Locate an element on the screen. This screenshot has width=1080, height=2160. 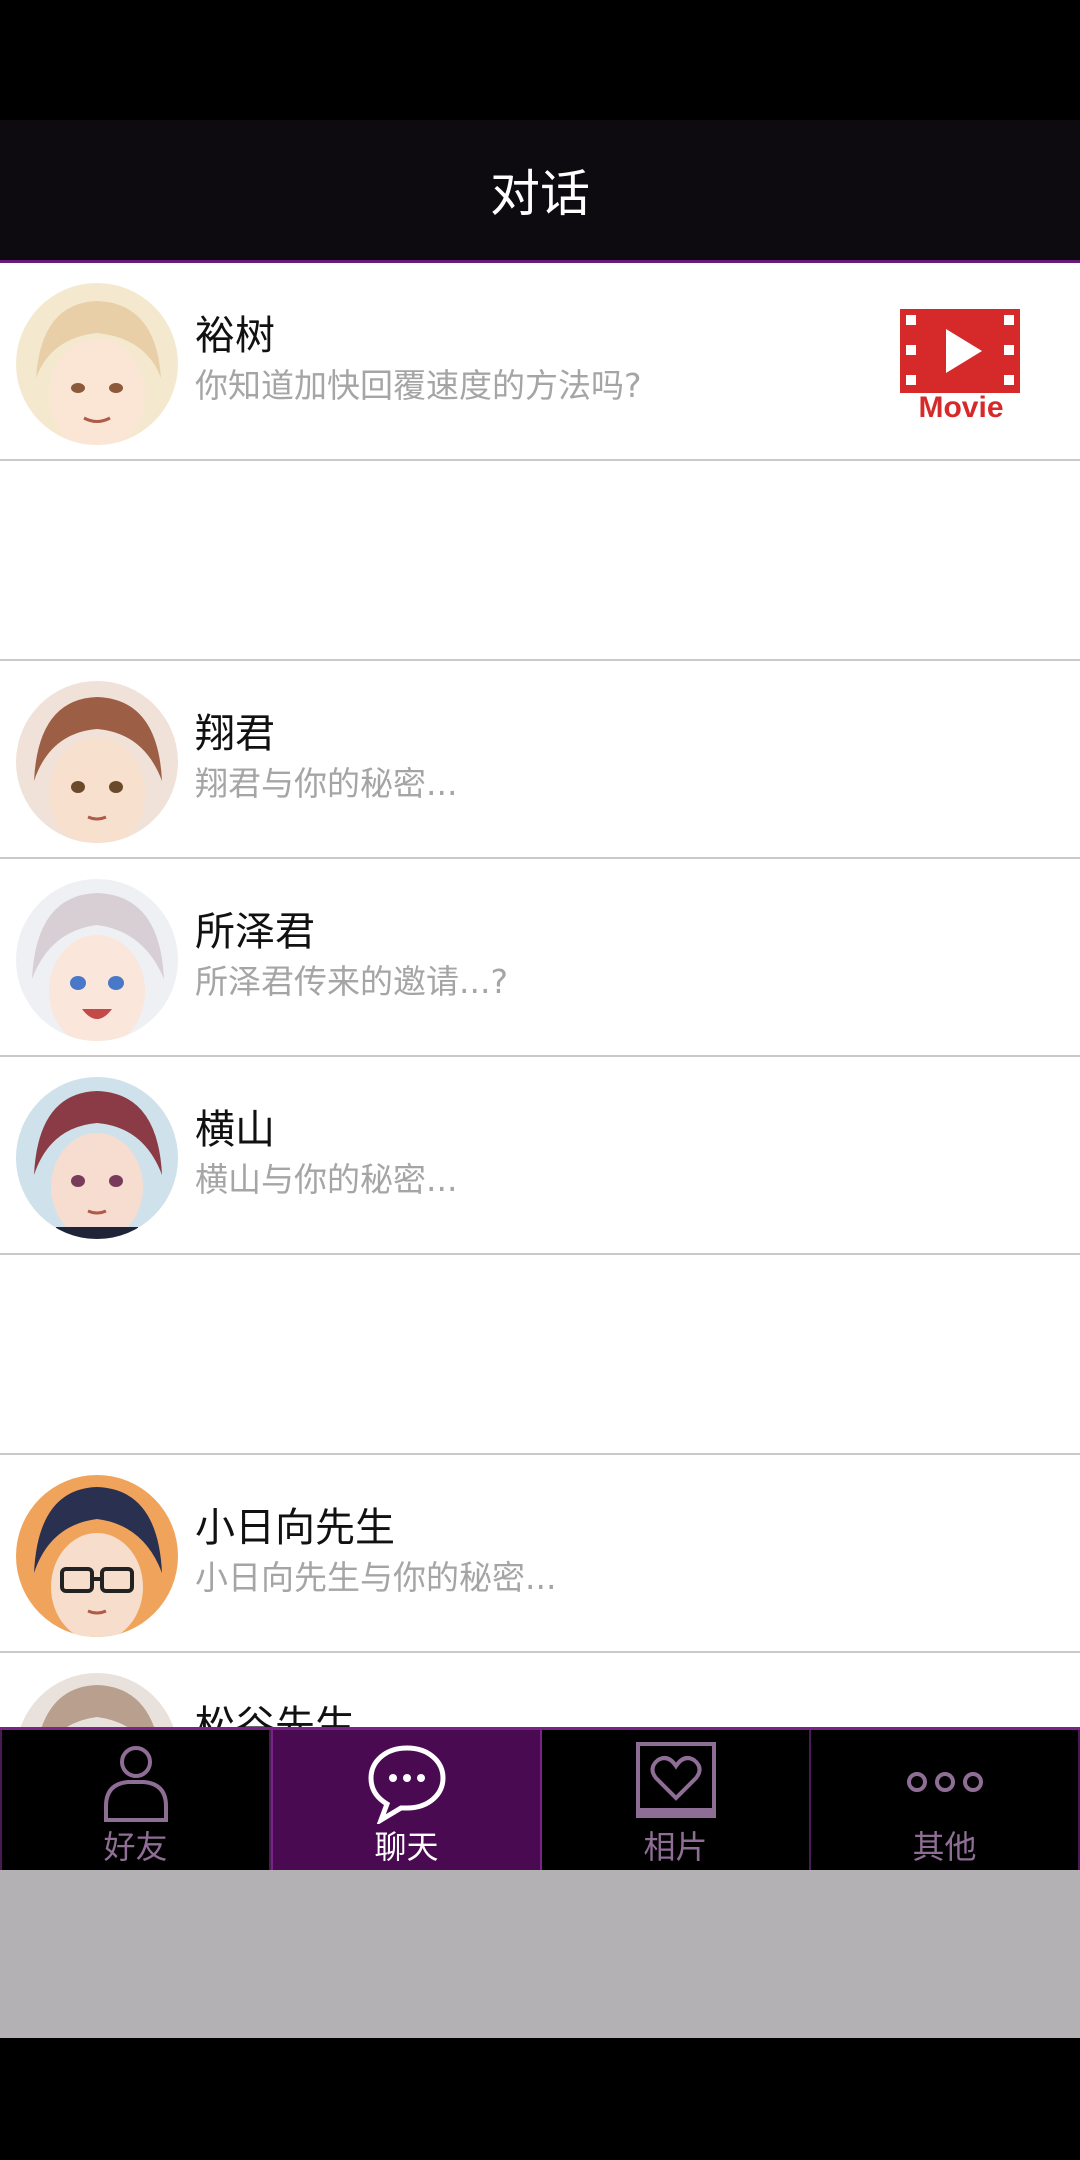
chat-name: 松谷先生 is located at coordinates (275, 1715).